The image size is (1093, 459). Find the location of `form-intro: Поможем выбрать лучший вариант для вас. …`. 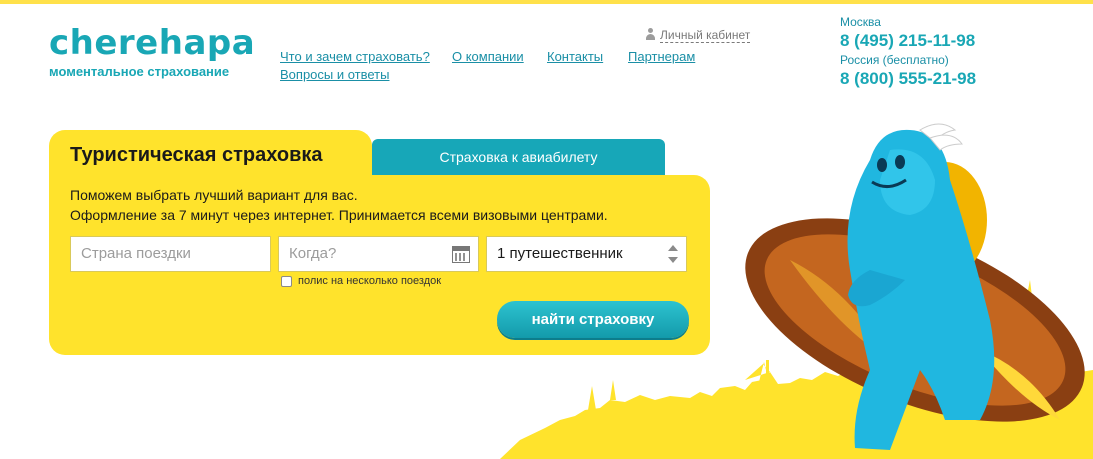

form-intro: Поможем выбрать лучший вариант для вас. … is located at coordinates (339, 205).